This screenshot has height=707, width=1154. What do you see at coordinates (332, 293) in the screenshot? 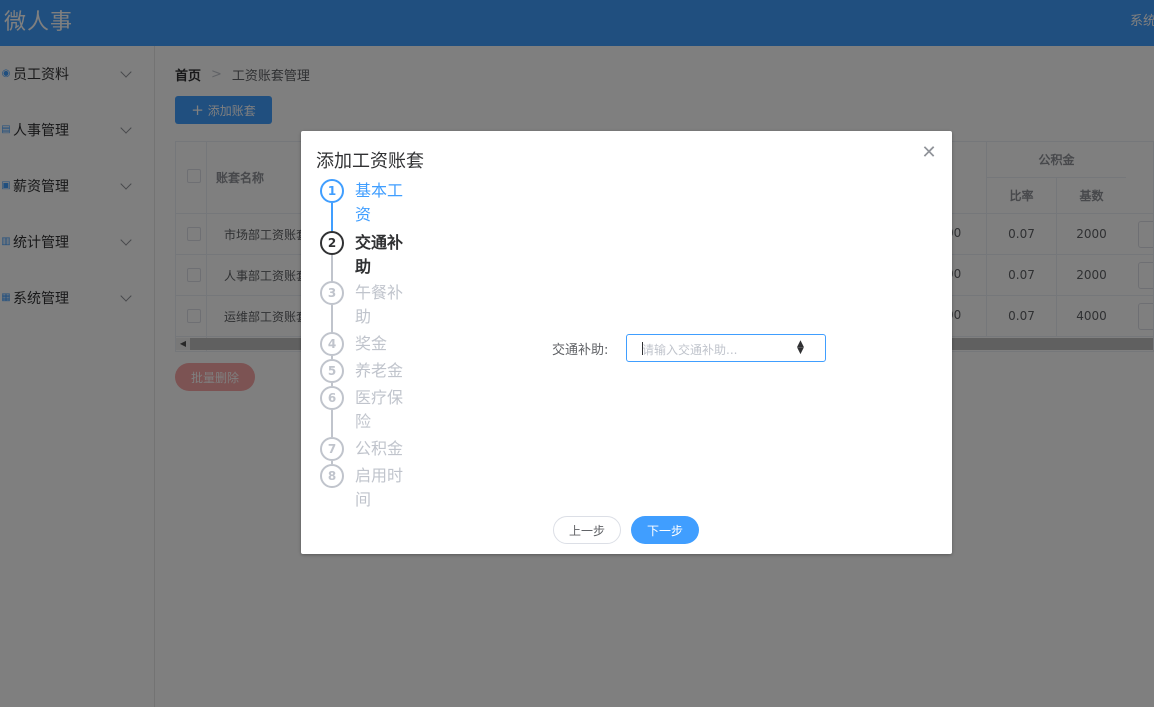
I see `step-number: 3` at bounding box center [332, 293].